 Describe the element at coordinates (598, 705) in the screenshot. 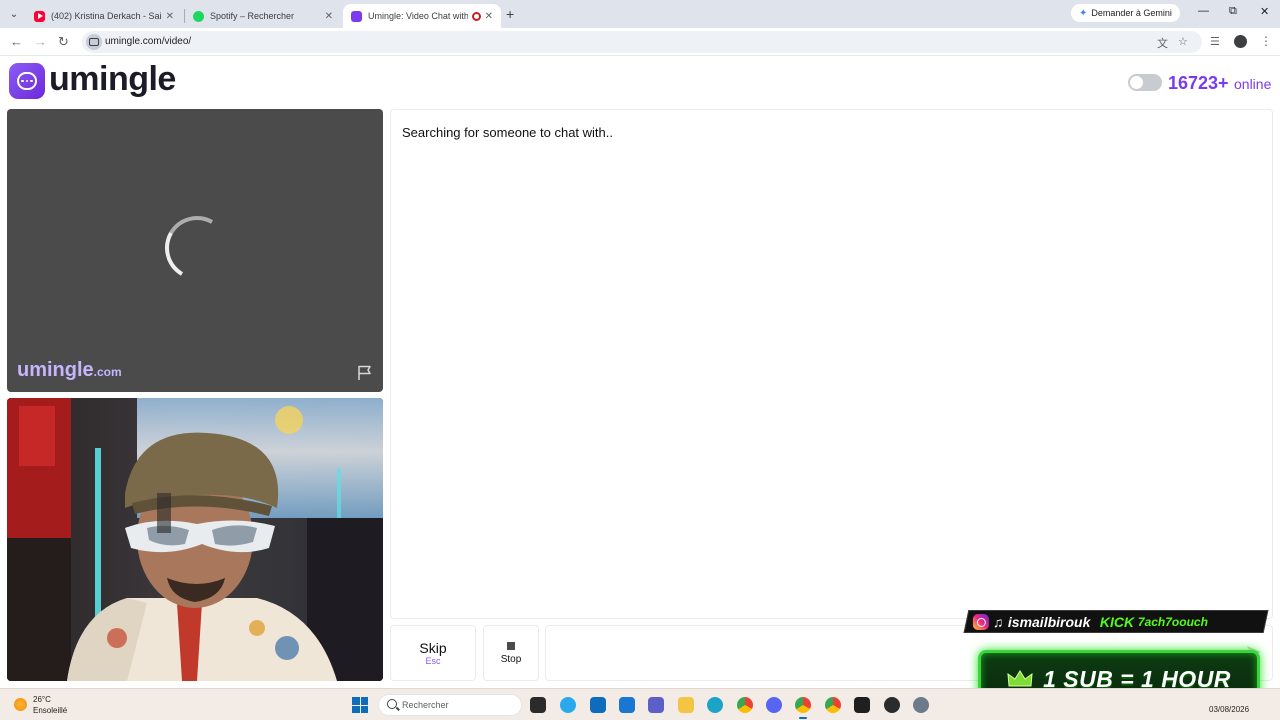

I see `store-icon` at that location.